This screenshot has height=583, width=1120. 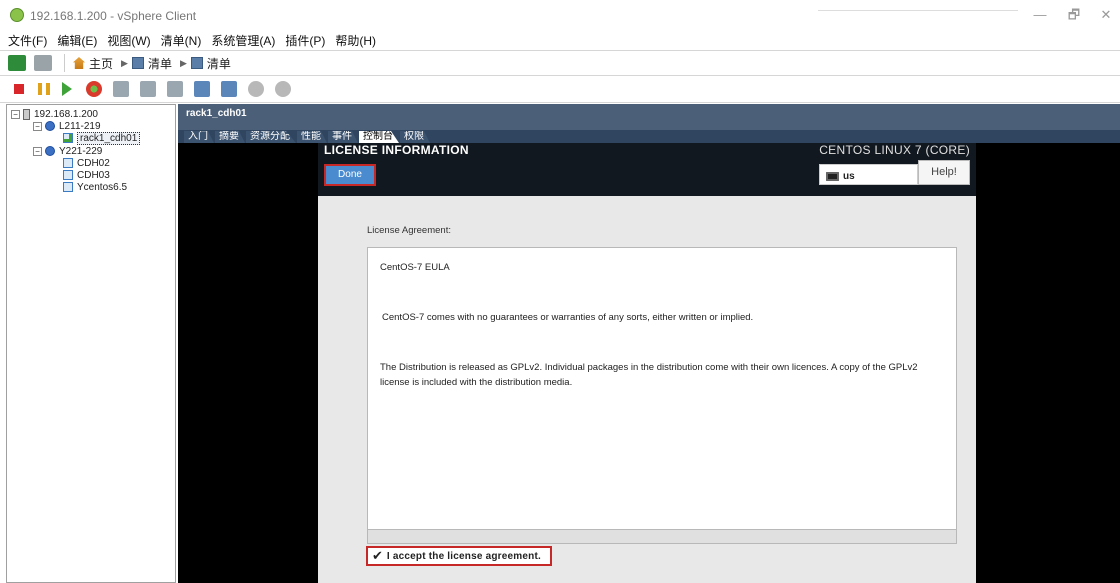 I want to click on help-button: Help!, so click(x=944, y=172).